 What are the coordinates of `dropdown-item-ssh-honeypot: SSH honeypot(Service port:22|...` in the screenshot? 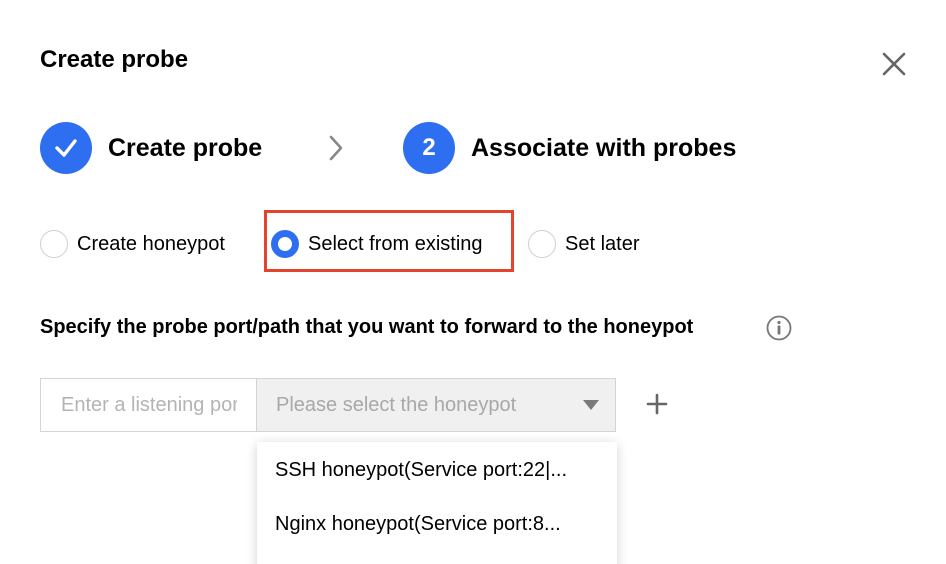 It's located at (437, 470).